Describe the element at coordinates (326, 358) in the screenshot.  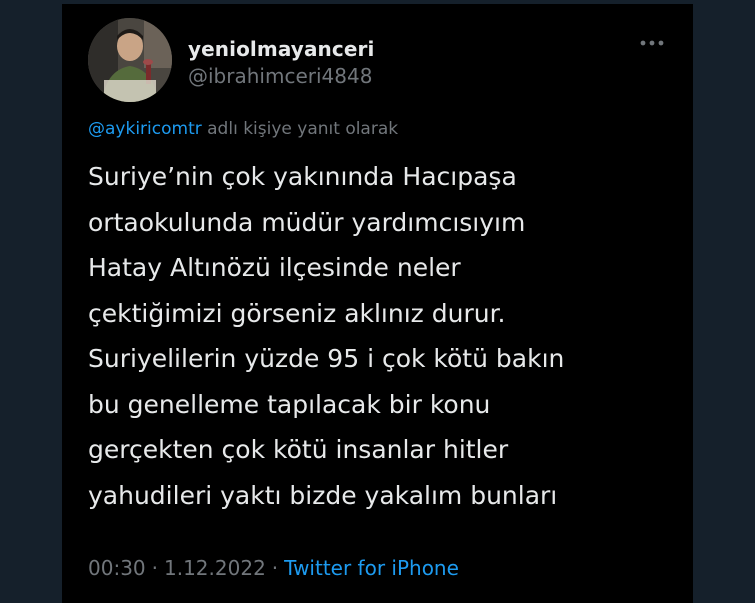
I see `tweet-text-line: Suriyelilerin yüzde 95 i çok kötü bakın` at that location.